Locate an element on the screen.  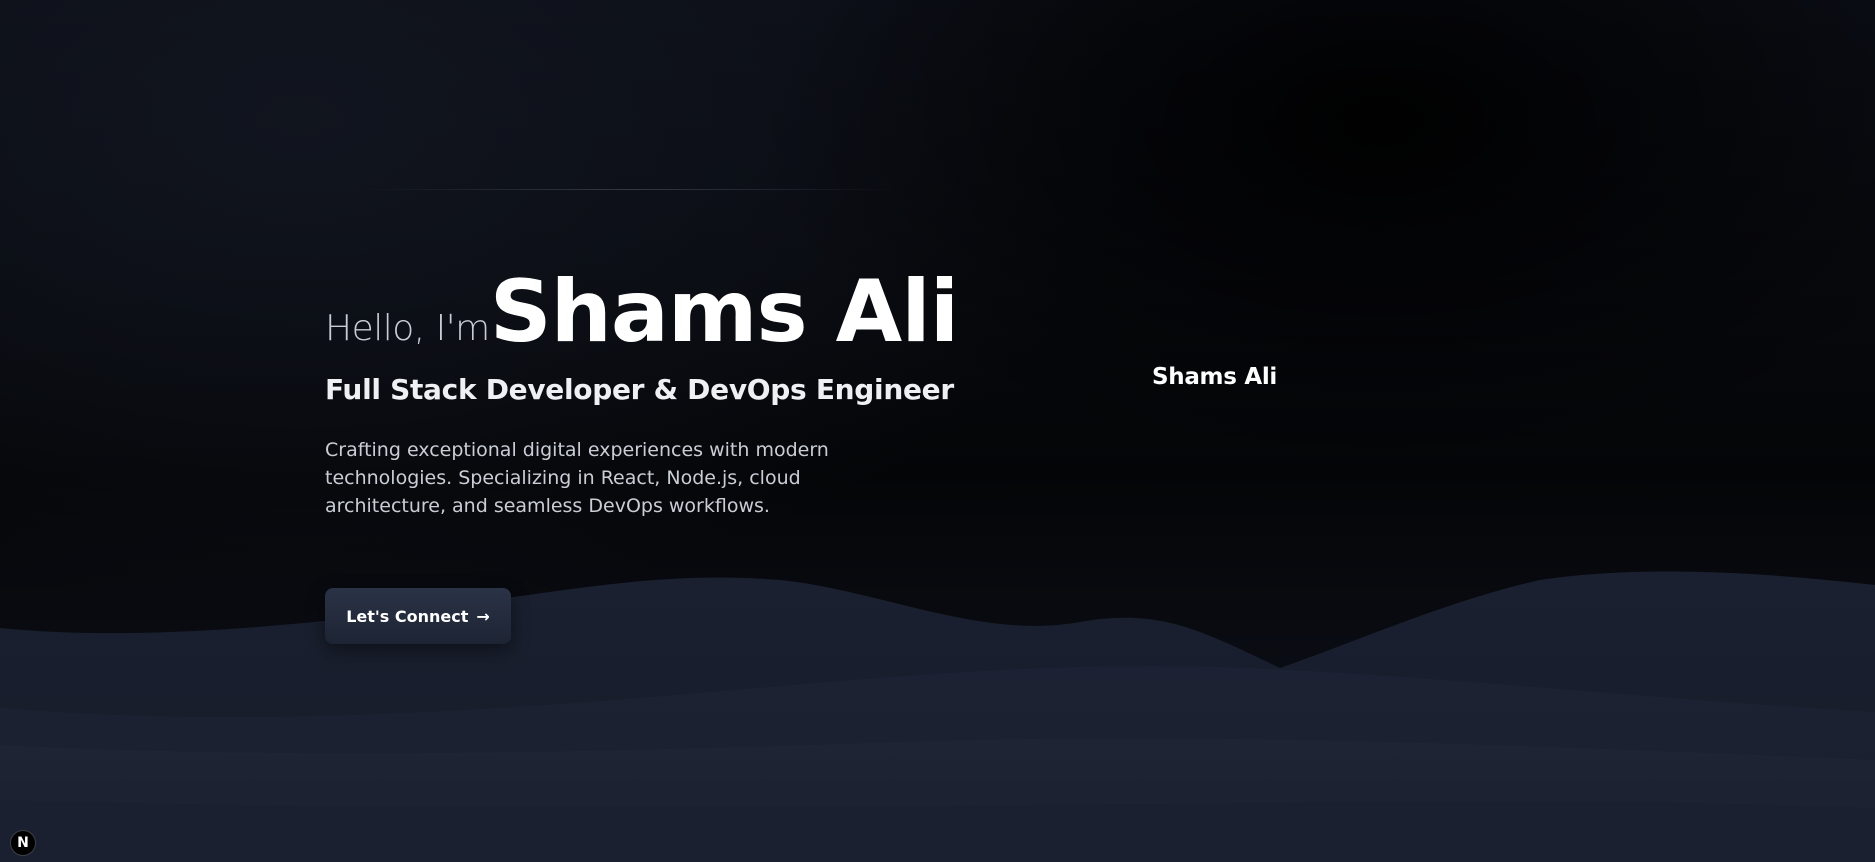
connect-button: Let's Connect → is located at coordinates (418, 616).